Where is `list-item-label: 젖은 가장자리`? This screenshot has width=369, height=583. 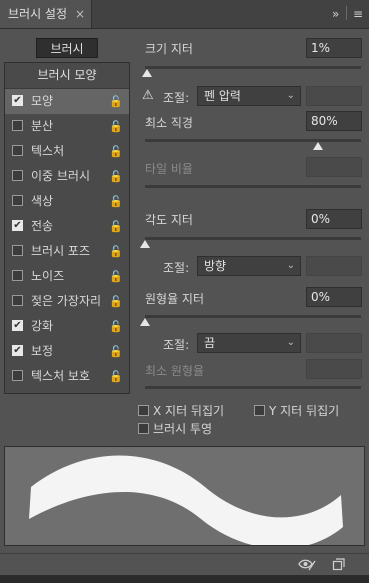 list-item-label: 젖은 가장자리 is located at coordinates (66, 301).